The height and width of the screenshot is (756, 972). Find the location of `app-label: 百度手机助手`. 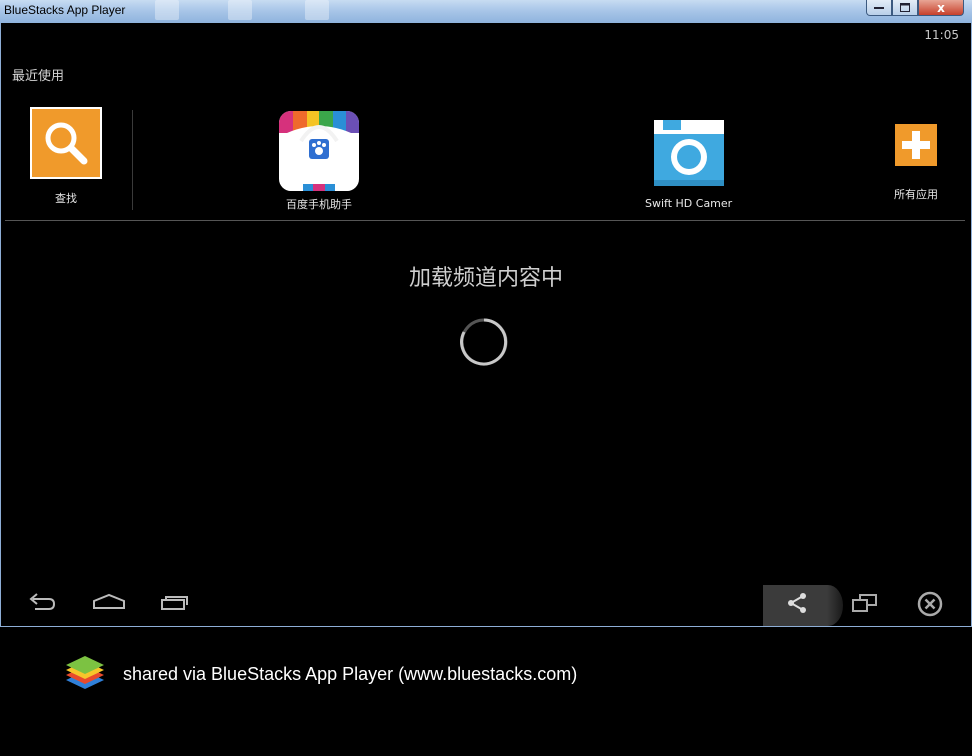

app-label: 百度手机助手 is located at coordinates (319, 204).